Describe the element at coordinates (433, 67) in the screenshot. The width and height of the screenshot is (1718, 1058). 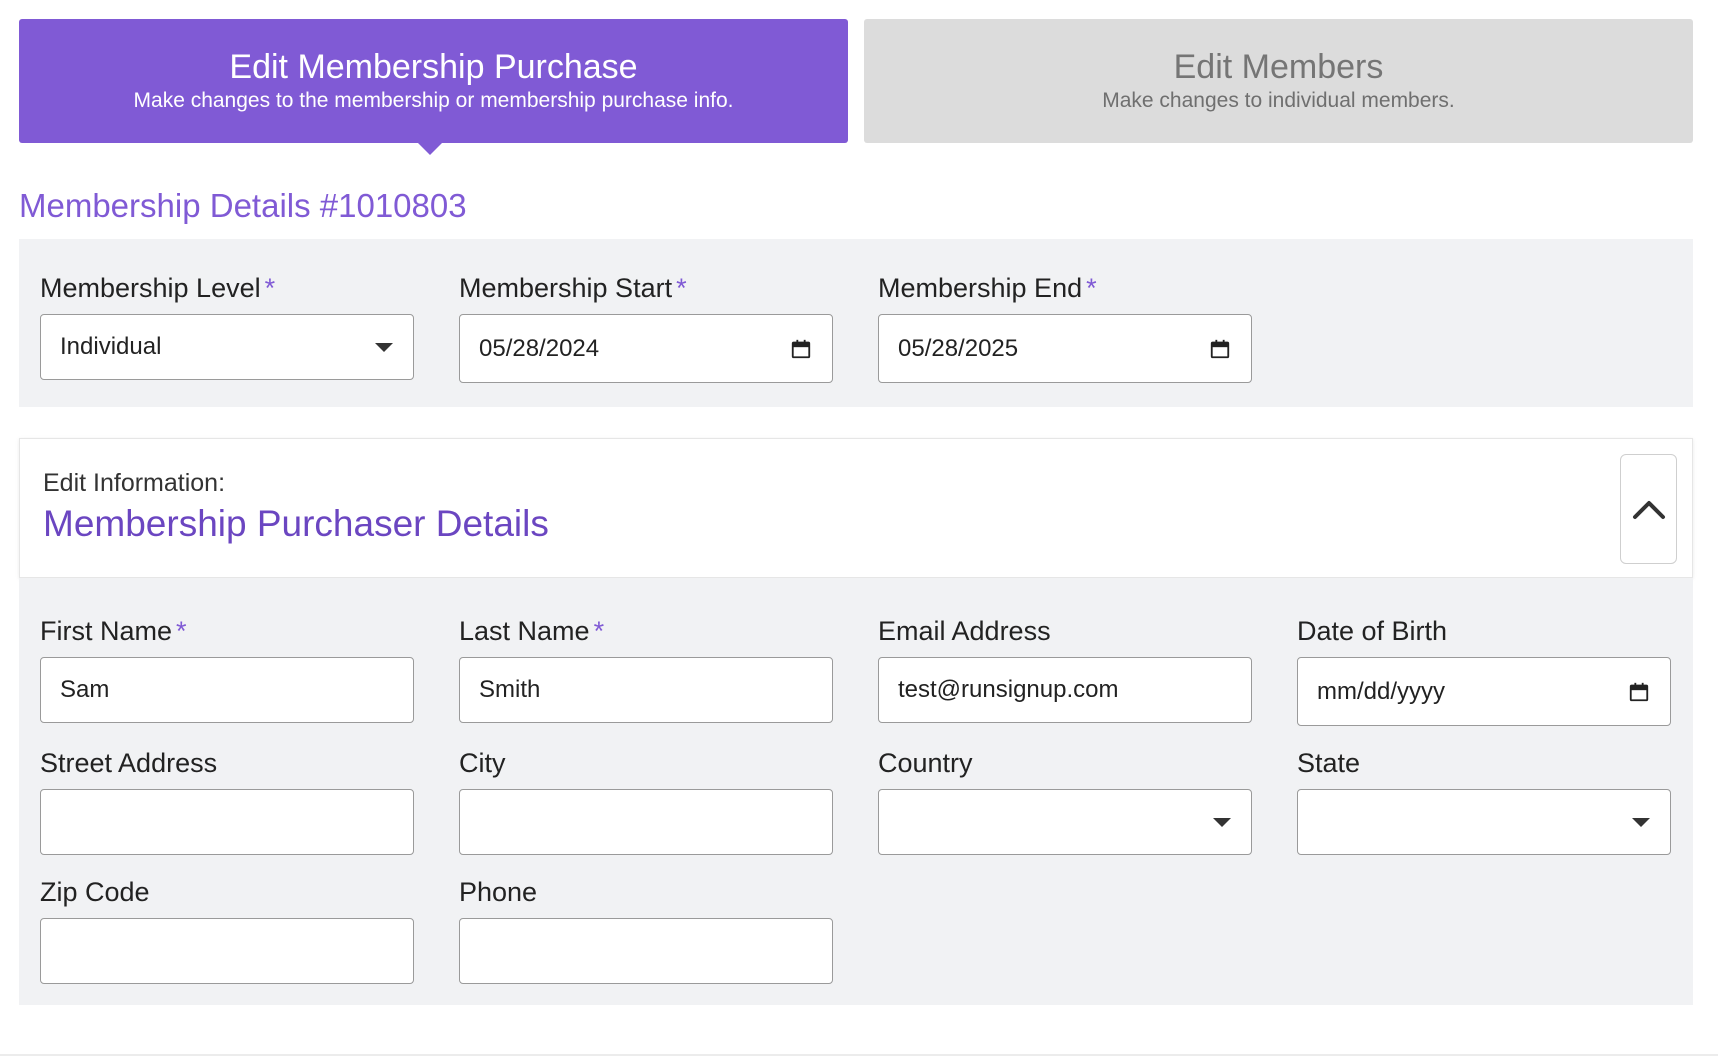
I see `tab-title: Edit Membership Purchase` at that location.